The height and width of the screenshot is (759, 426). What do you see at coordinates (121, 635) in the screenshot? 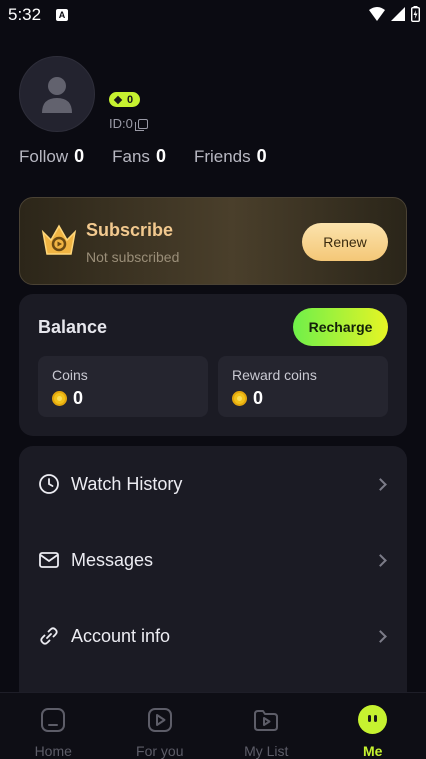
I see `menu-label: Account info` at bounding box center [121, 635].